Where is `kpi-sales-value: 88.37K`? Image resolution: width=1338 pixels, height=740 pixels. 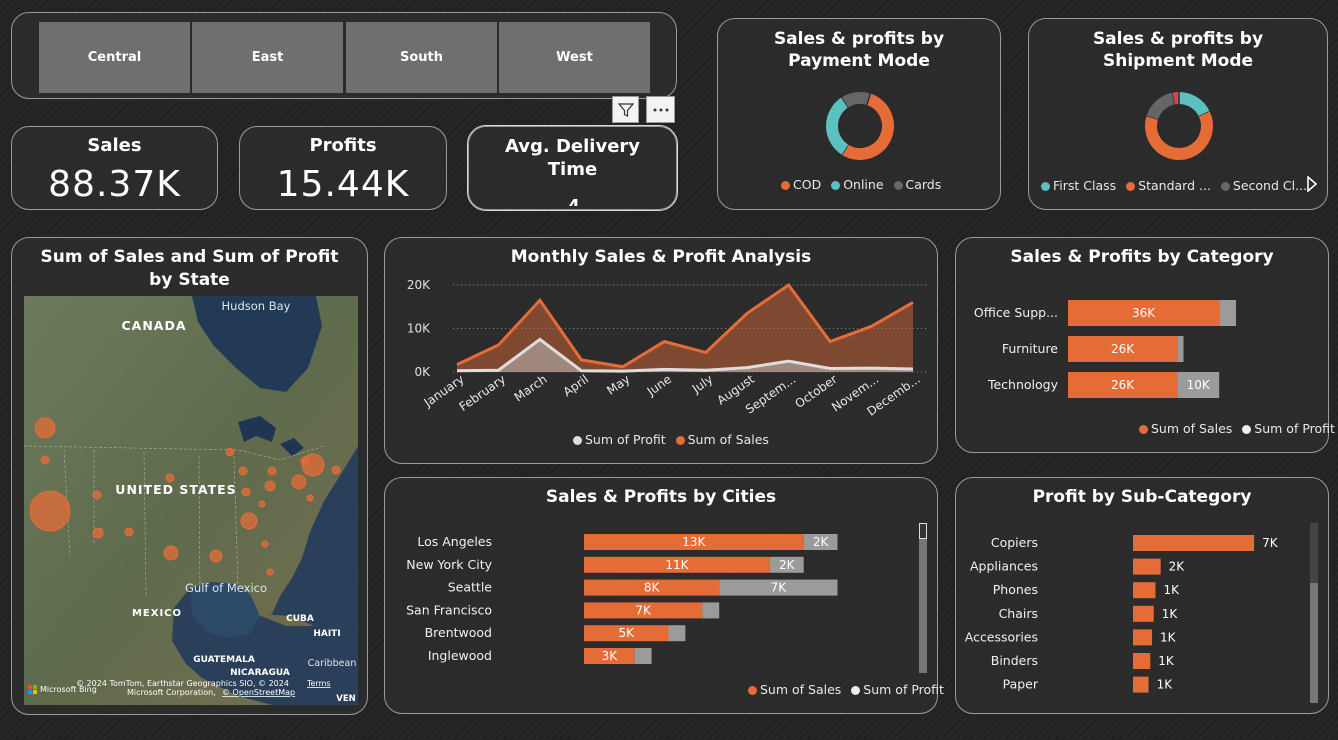 kpi-sales-value: 88.37K is located at coordinates (114, 181).